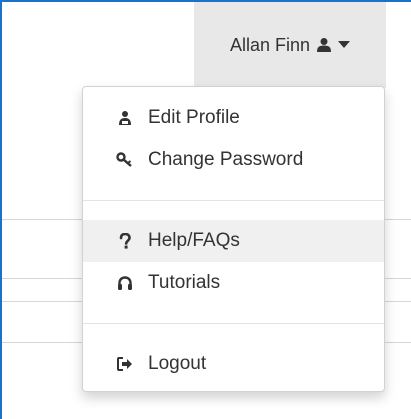  Describe the element at coordinates (226, 159) in the screenshot. I see `menu-item-label: Change Password` at that location.